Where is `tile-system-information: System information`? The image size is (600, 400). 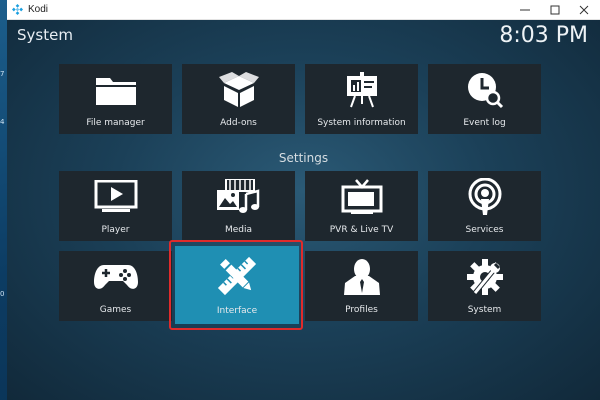 tile-system-information: System information is located at coordinates (361, 99).